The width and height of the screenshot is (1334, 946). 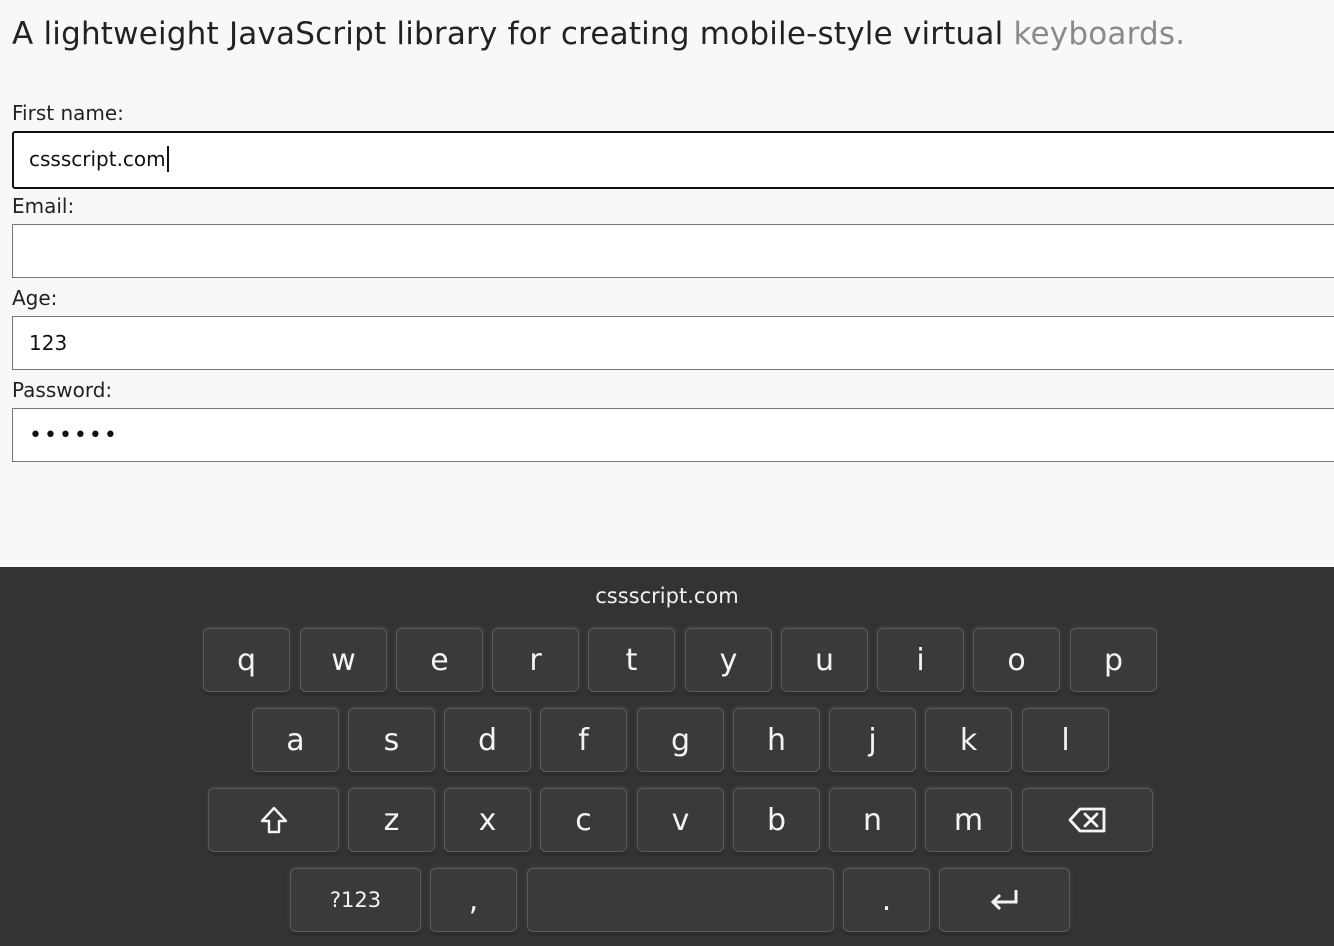 What do you see at coordinates (391, 740) in the screenshot?
I see `key-s: s` at bounding box center [391, 740].